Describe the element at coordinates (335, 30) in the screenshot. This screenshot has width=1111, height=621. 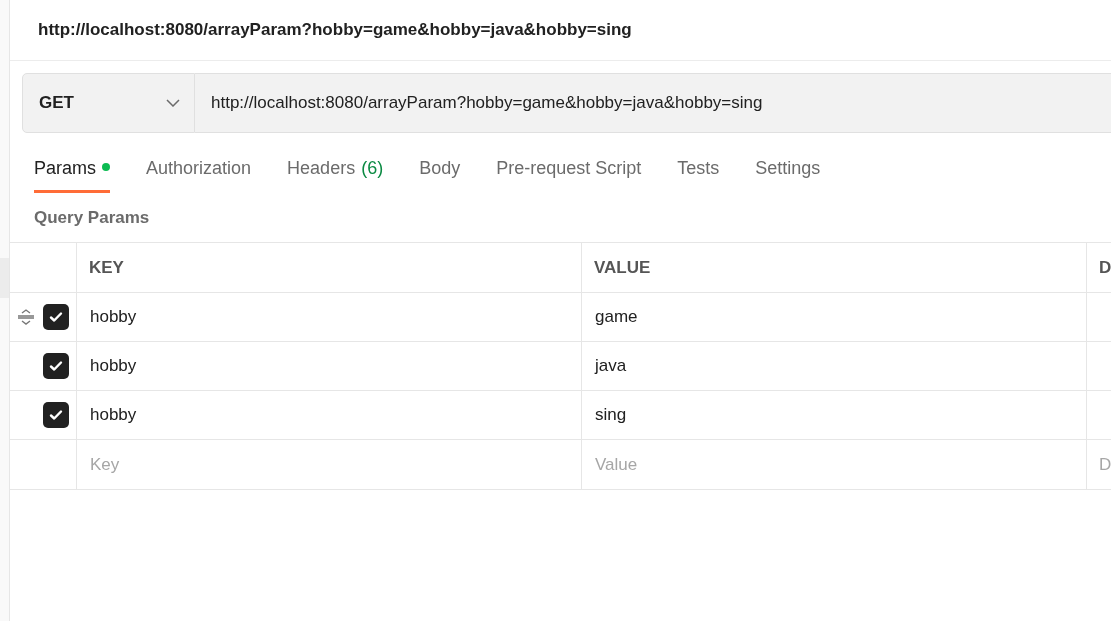
I see `request-title: http://localhost:8080/arrayParam?hobby=game&hobby=java&hobby=sing` at that location.